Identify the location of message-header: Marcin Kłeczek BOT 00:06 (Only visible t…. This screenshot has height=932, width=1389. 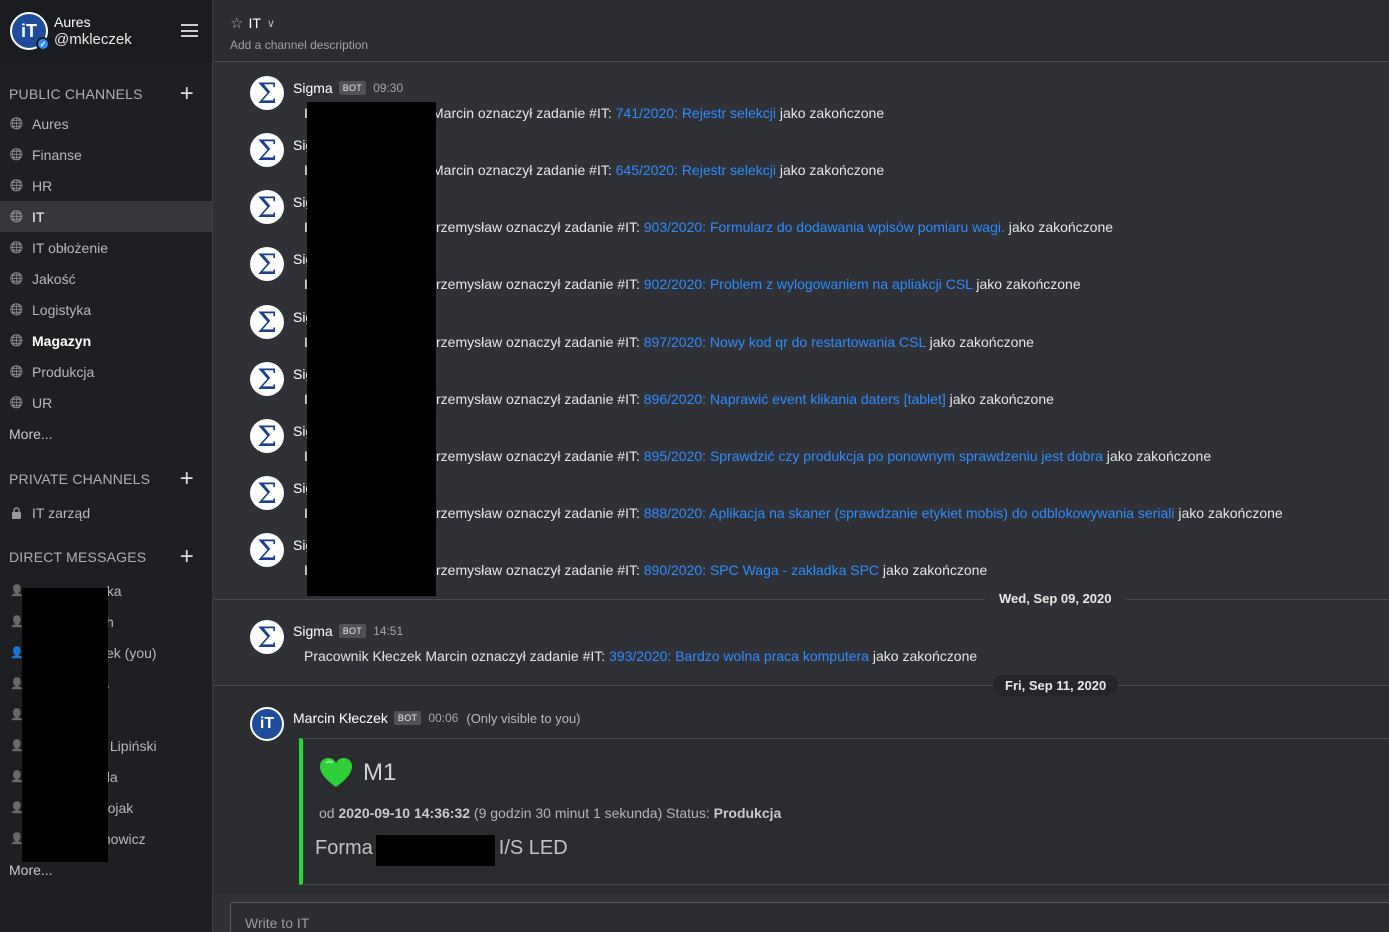
(437, 718).